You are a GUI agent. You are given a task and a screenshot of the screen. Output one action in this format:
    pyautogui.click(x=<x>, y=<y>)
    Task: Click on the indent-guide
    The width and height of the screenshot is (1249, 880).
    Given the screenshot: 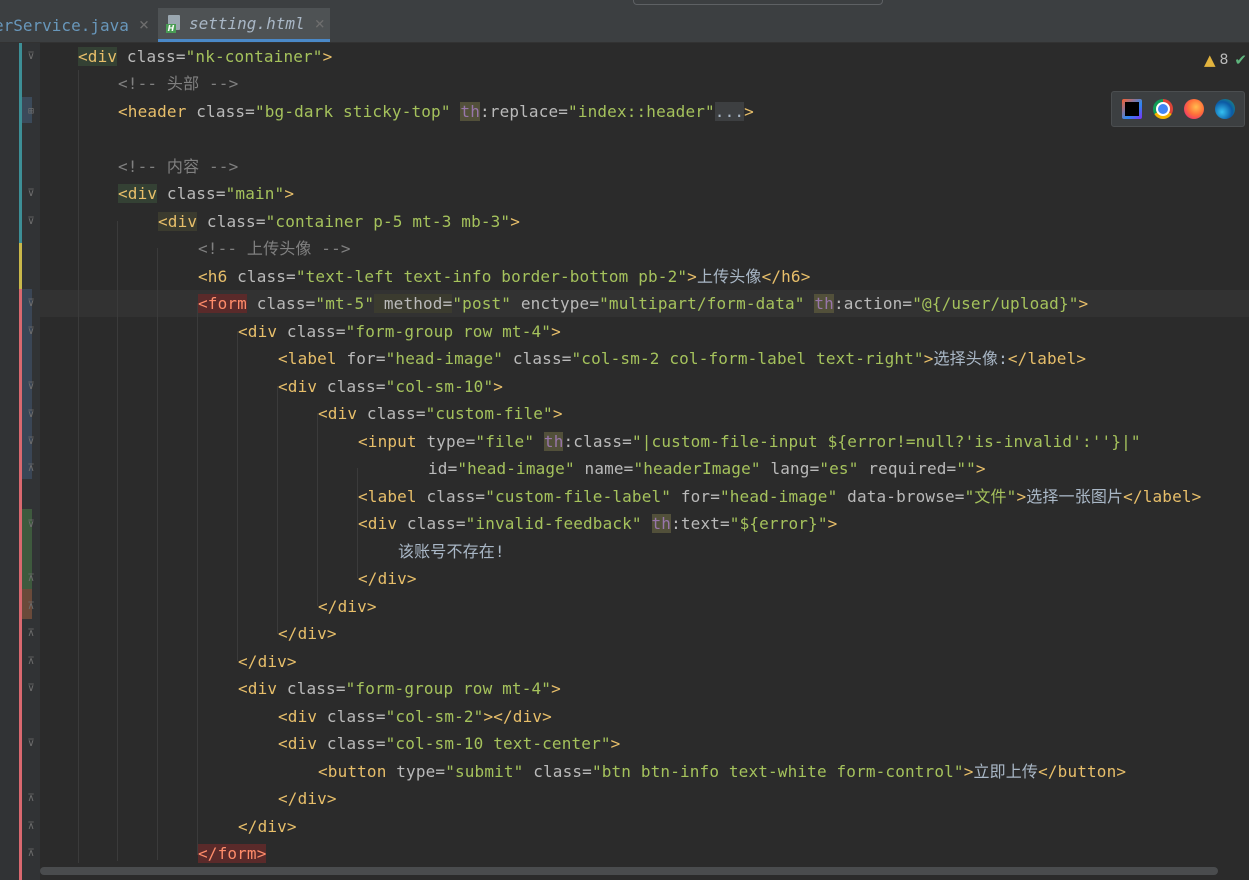 What is the action you would take?
    pyautogui.click(x=317, y=509)
    